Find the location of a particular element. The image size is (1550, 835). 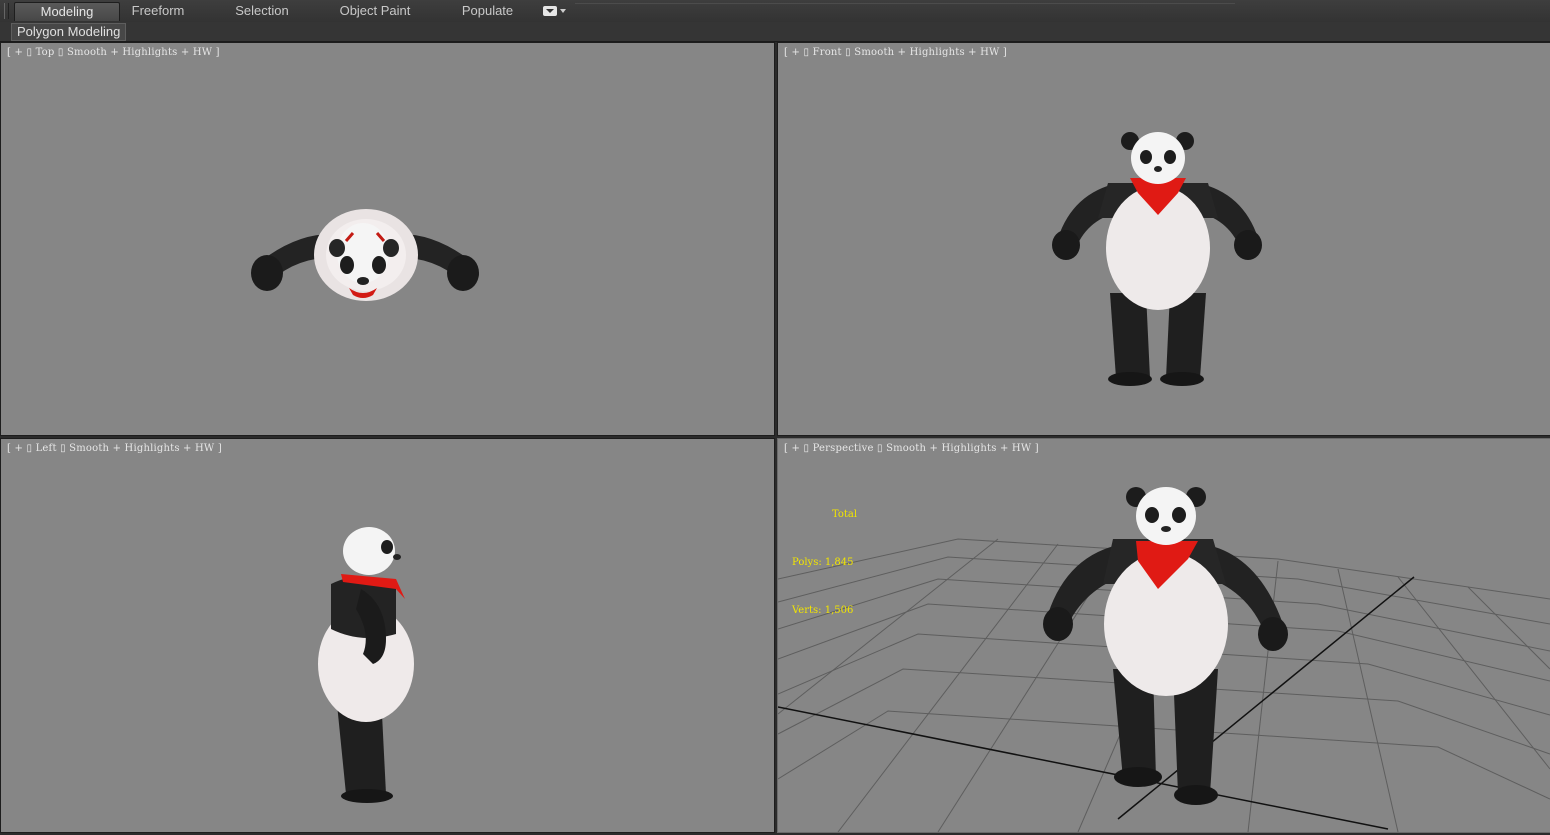

viewport-shading-menu: Smooth + Highlights + HW is located at coordinates (958, 448).